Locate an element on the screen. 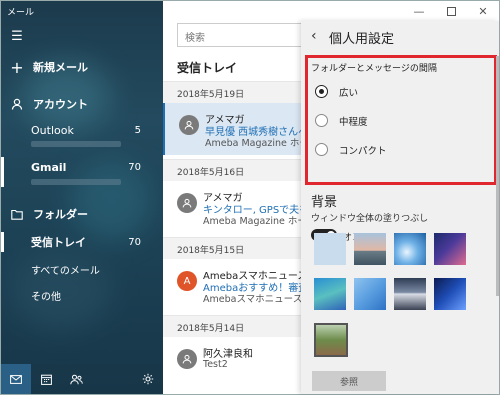 The width and height of the screenshot is (500, 395). accounts-label: アカウント is located at coordinates (60, 104).